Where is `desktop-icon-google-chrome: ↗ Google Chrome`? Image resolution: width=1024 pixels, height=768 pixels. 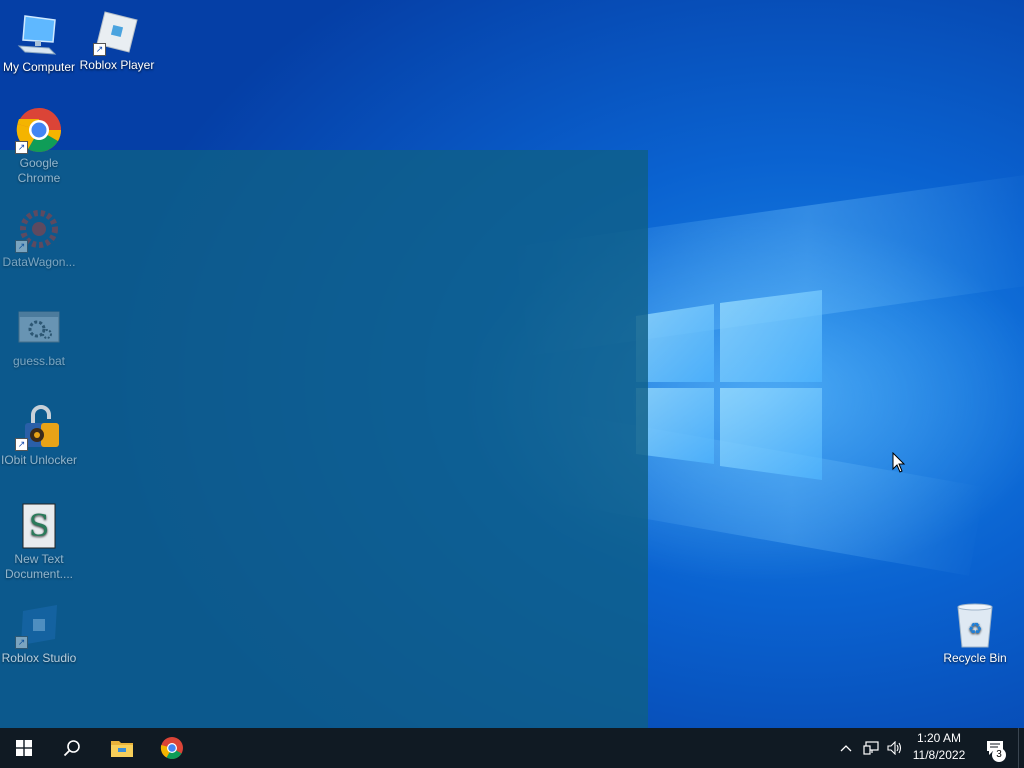 desktop-icon-google-chrome: ↗ Google Chrome is located at coordinates (39, 146).